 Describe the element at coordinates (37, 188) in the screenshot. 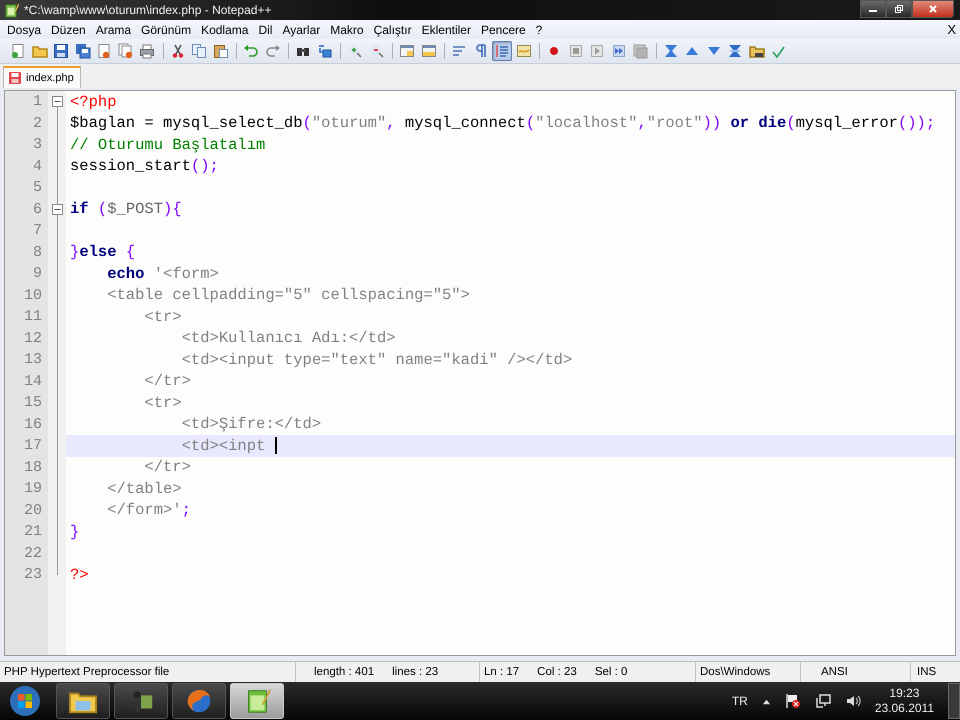

I see `line-number: 5` at that location.